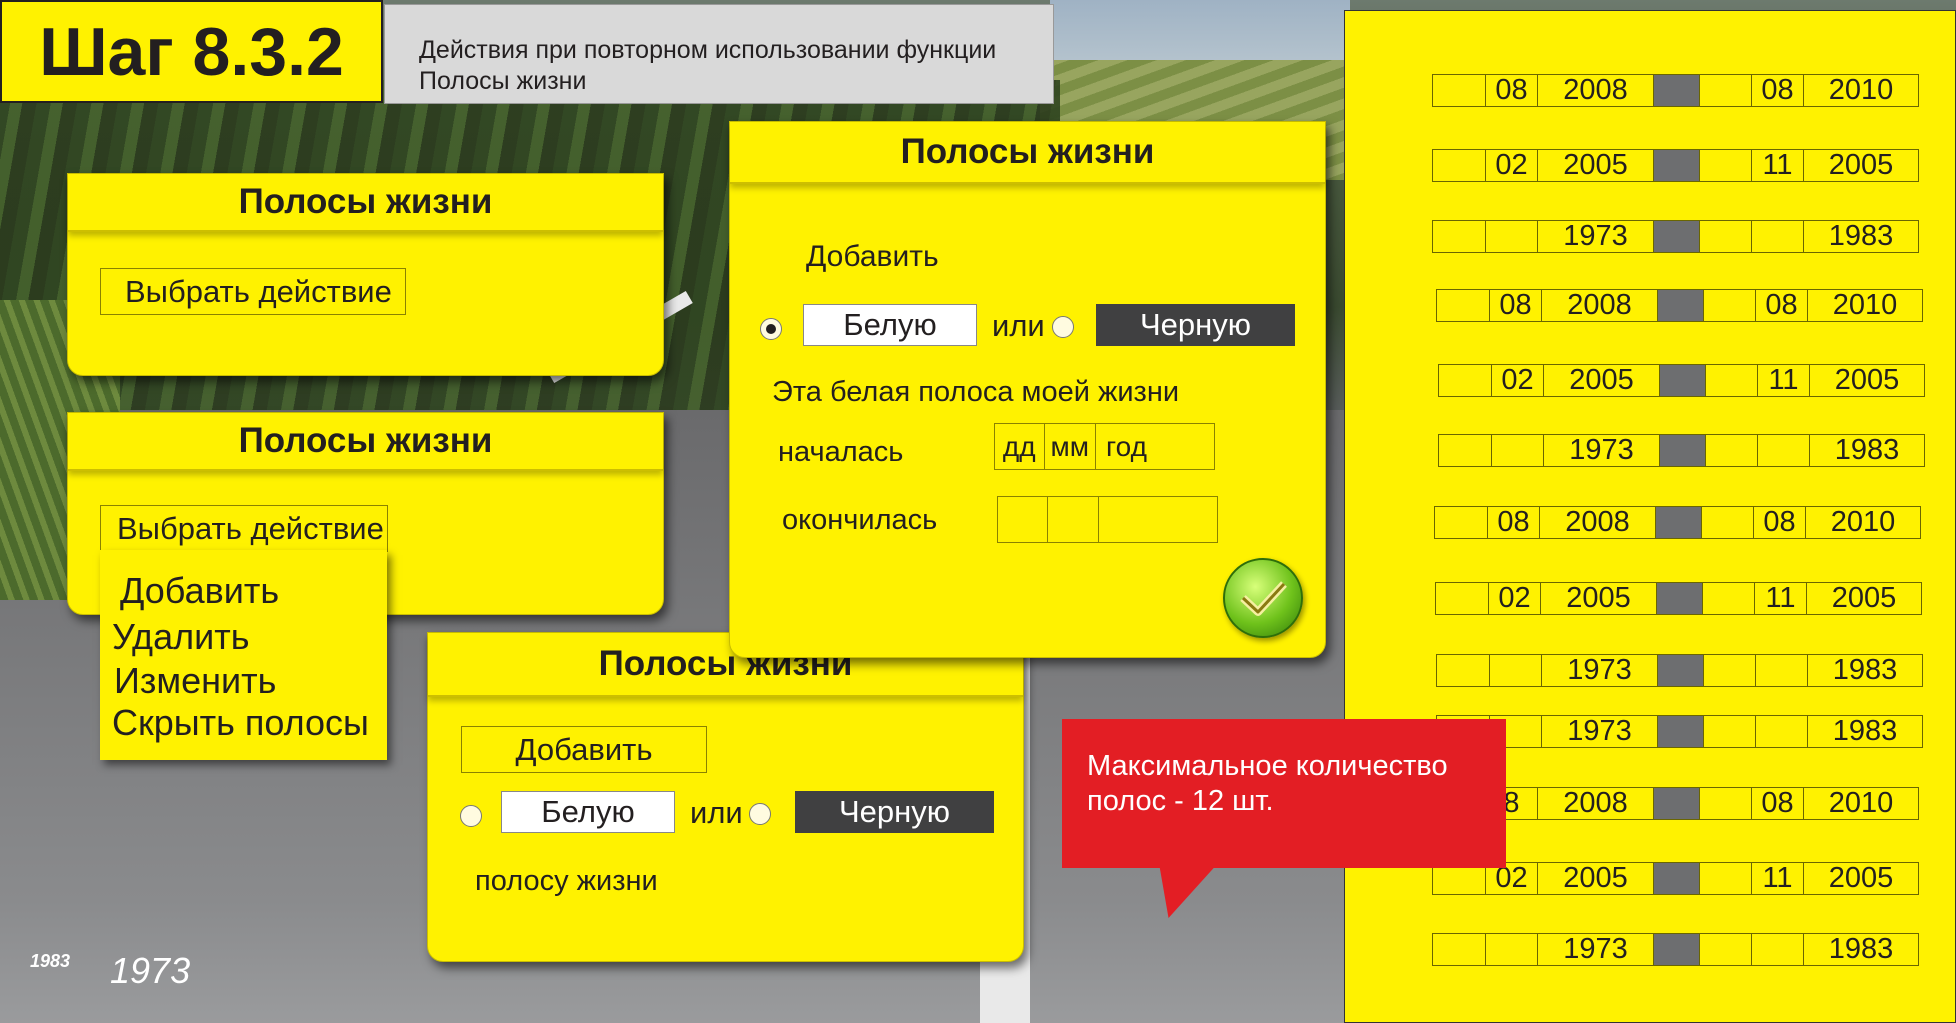 The width and height of the screenshot is (1956, 1023). Describe the element at coordinates (771, 329) in the screenshot. I see `white-radio-selected` at that location.